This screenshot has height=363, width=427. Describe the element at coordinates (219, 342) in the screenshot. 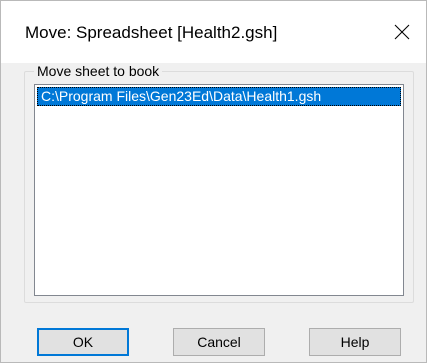

I see `cancel-button: Cancel` at that location.